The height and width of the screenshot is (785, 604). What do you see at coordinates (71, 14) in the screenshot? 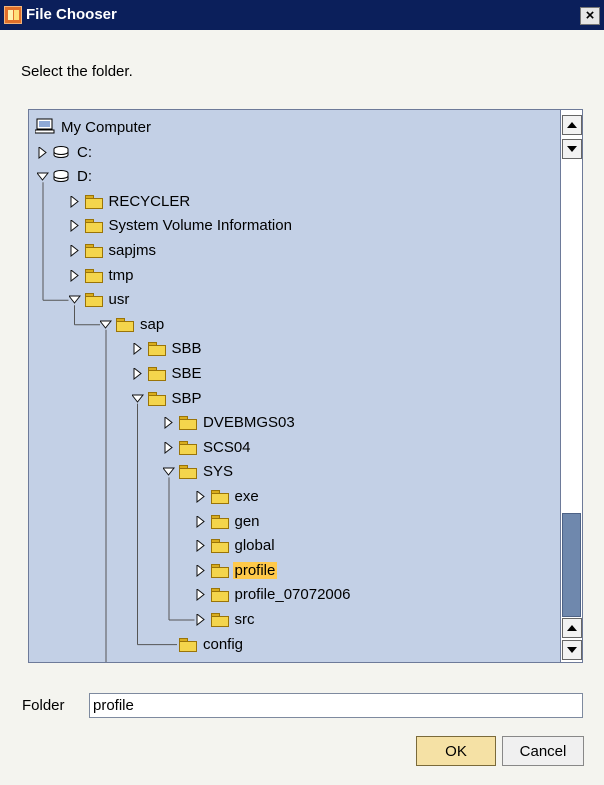
I see `window-title: File Chooser` at bounding box center [71, 14].